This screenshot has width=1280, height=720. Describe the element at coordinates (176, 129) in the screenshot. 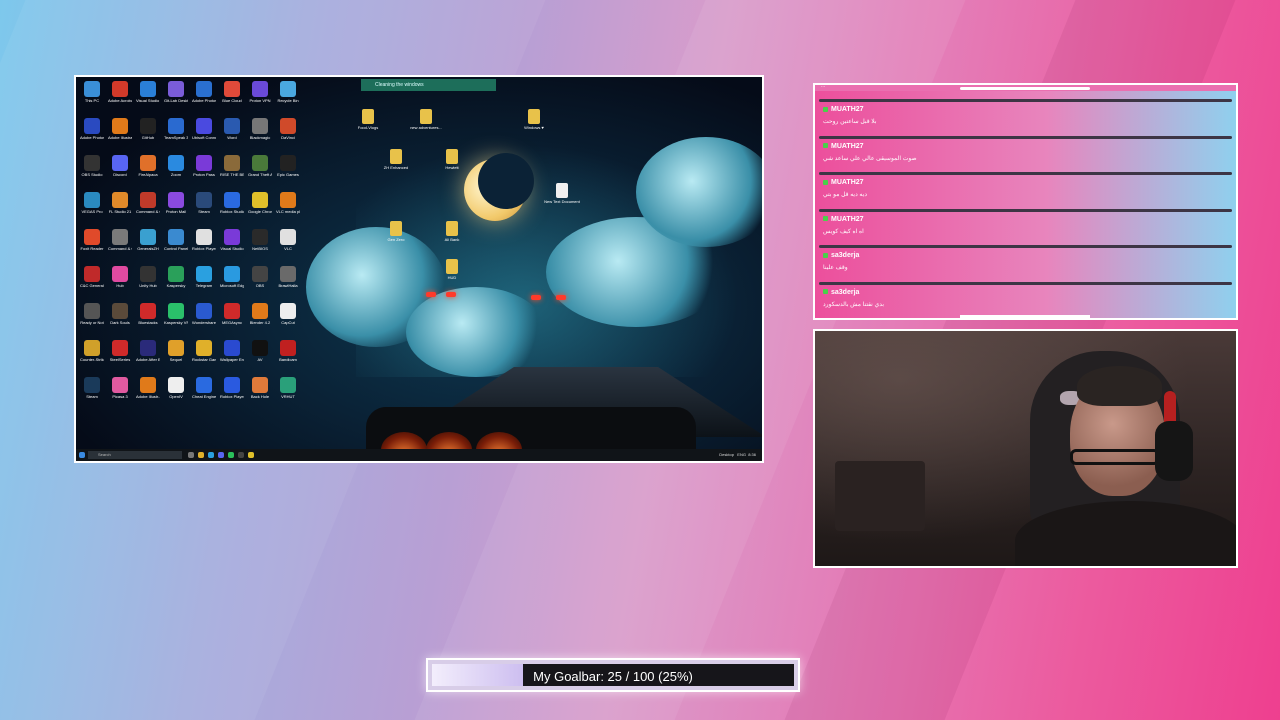

I see `desktop-icon: TeamSpeak 3 Client` at that location.